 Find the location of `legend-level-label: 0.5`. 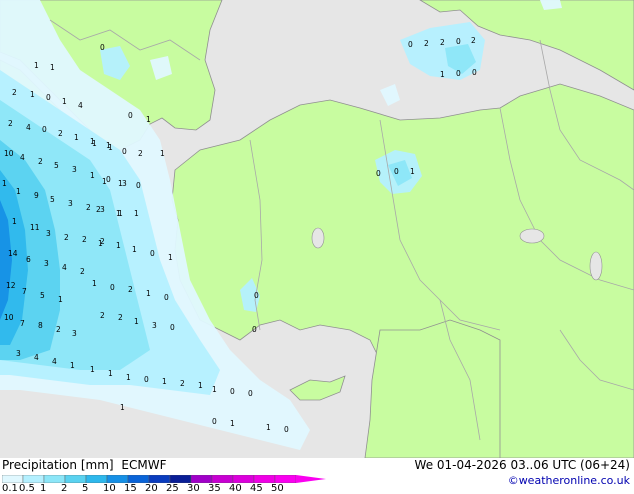

legend-level-label: 0.5 is located at coordinates (27, 488).